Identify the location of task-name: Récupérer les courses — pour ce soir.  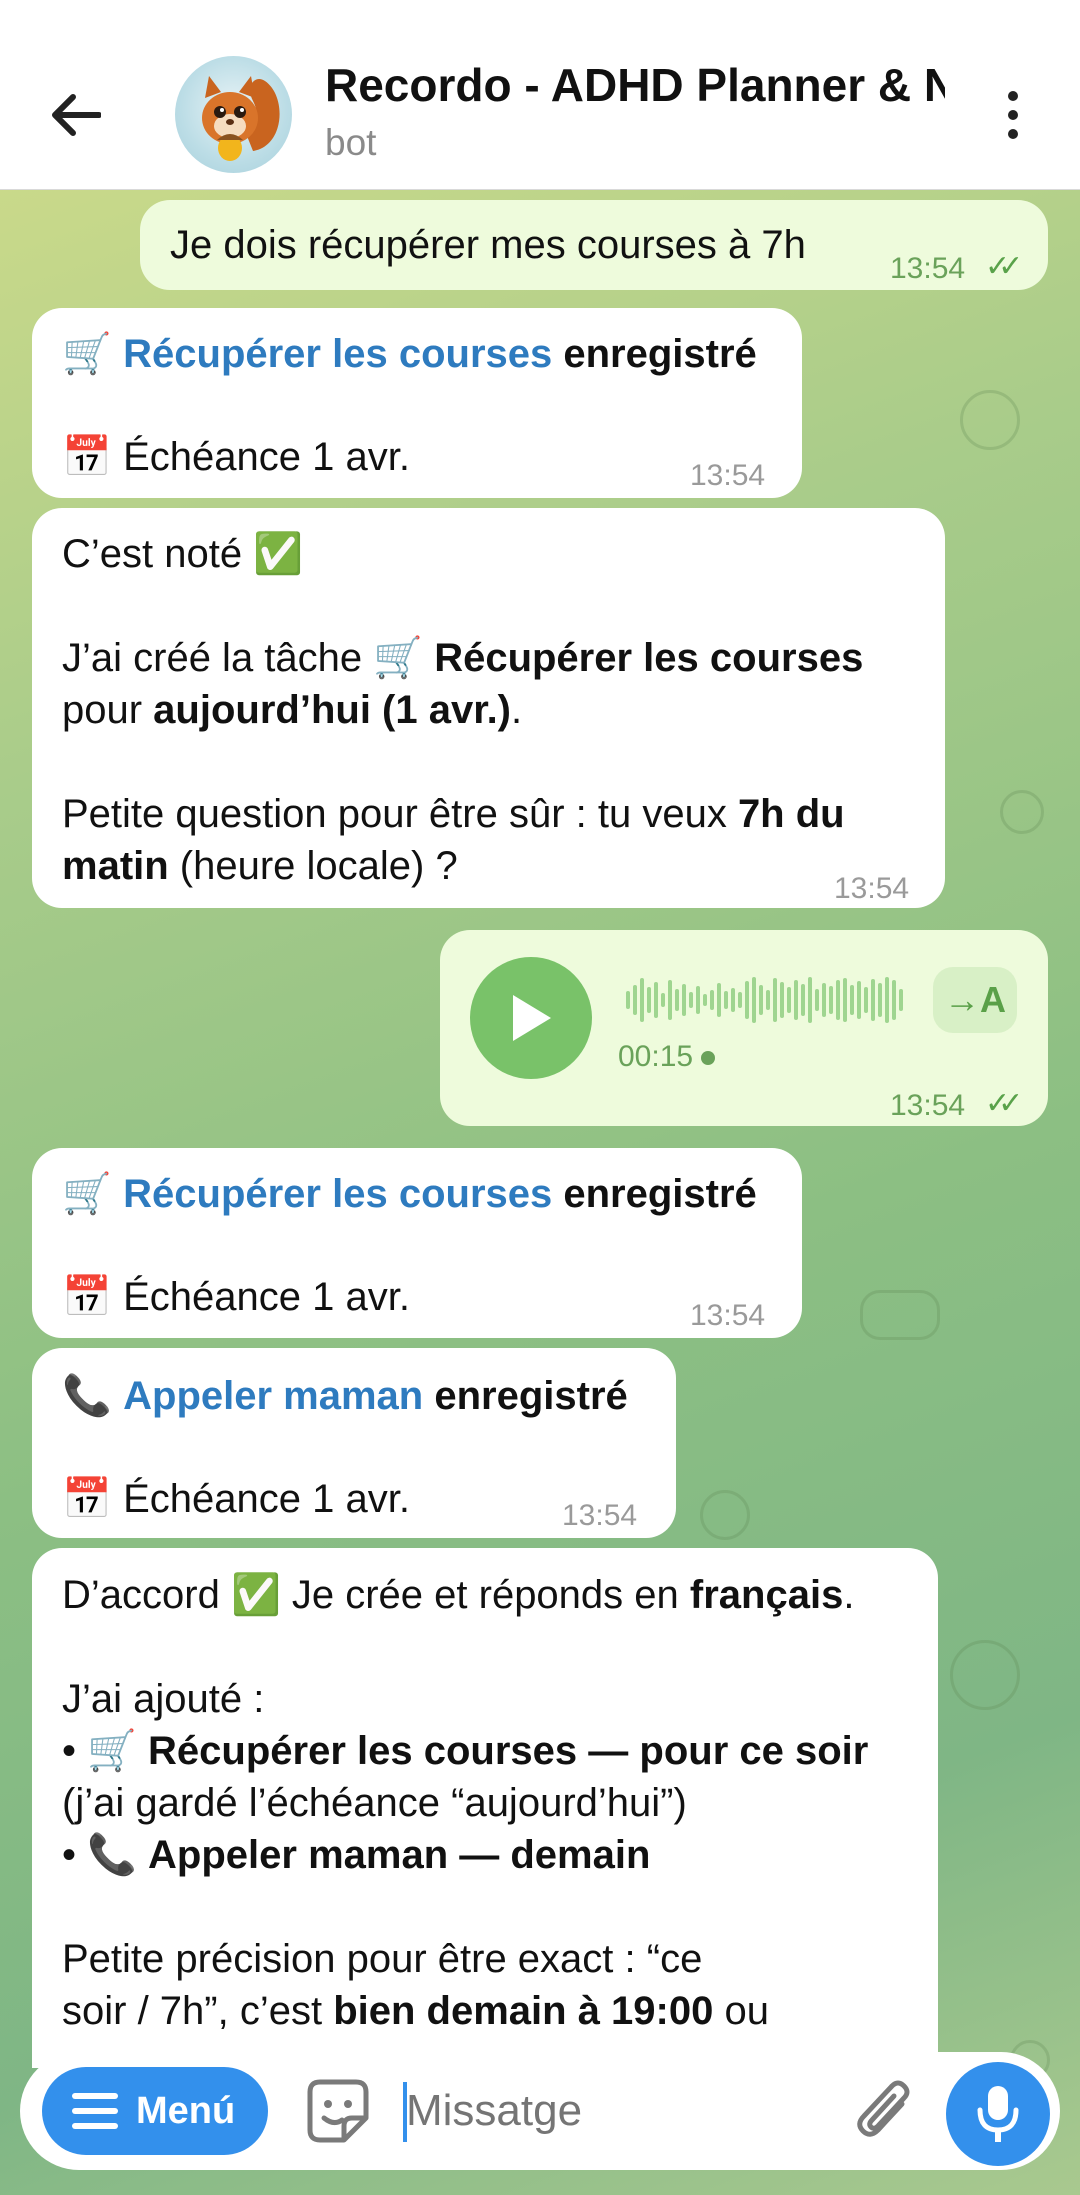
(508, 1751).